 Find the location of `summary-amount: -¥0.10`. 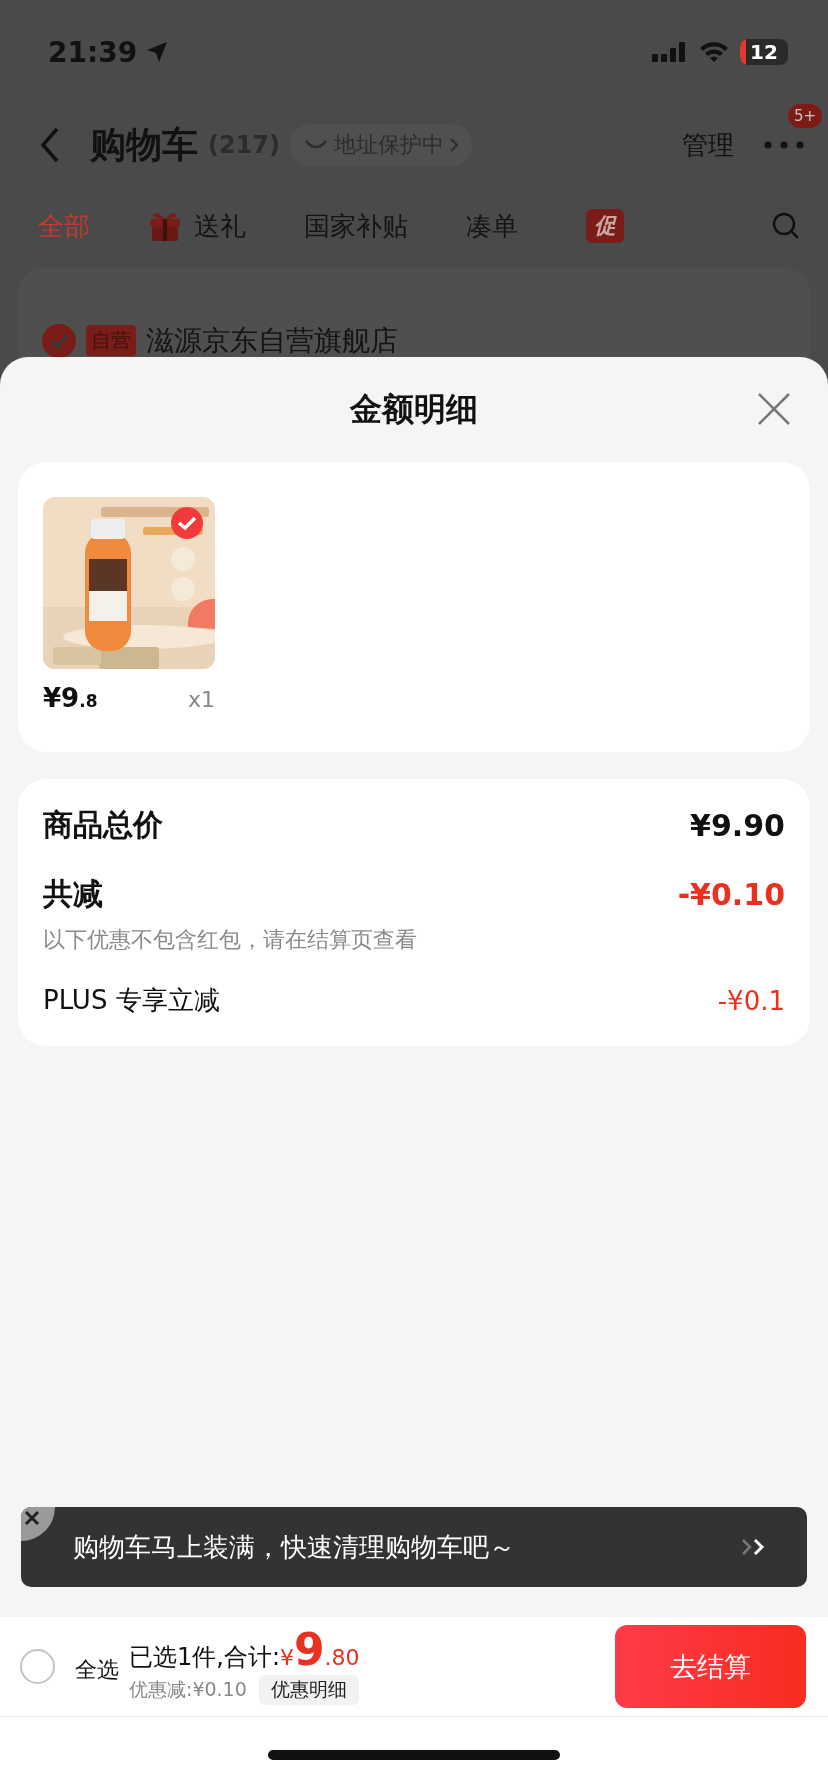

summary-amount: -¥0.10 is located at coordinates (731, 894).